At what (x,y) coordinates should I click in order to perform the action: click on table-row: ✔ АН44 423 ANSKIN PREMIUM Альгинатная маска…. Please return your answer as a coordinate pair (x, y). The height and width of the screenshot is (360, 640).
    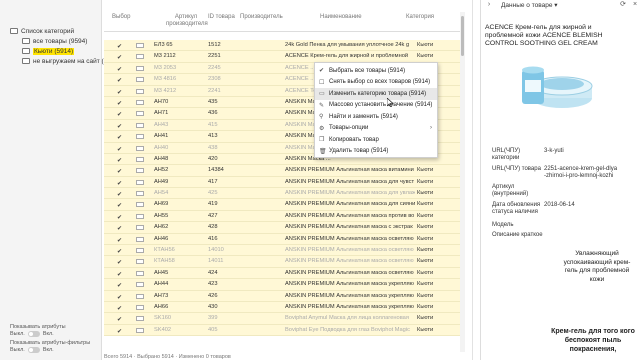
    Looking at the image, I should click on (283, 285).